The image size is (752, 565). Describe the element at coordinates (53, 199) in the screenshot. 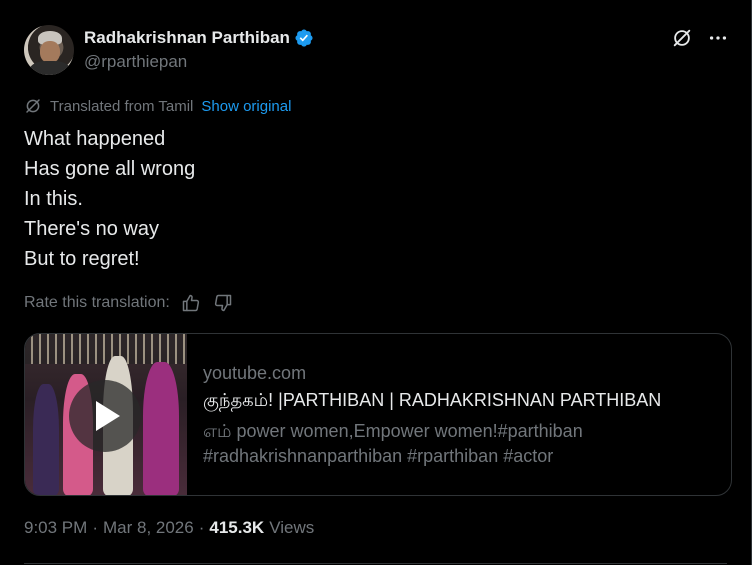

I see `tweet-line: In this.` at that location.